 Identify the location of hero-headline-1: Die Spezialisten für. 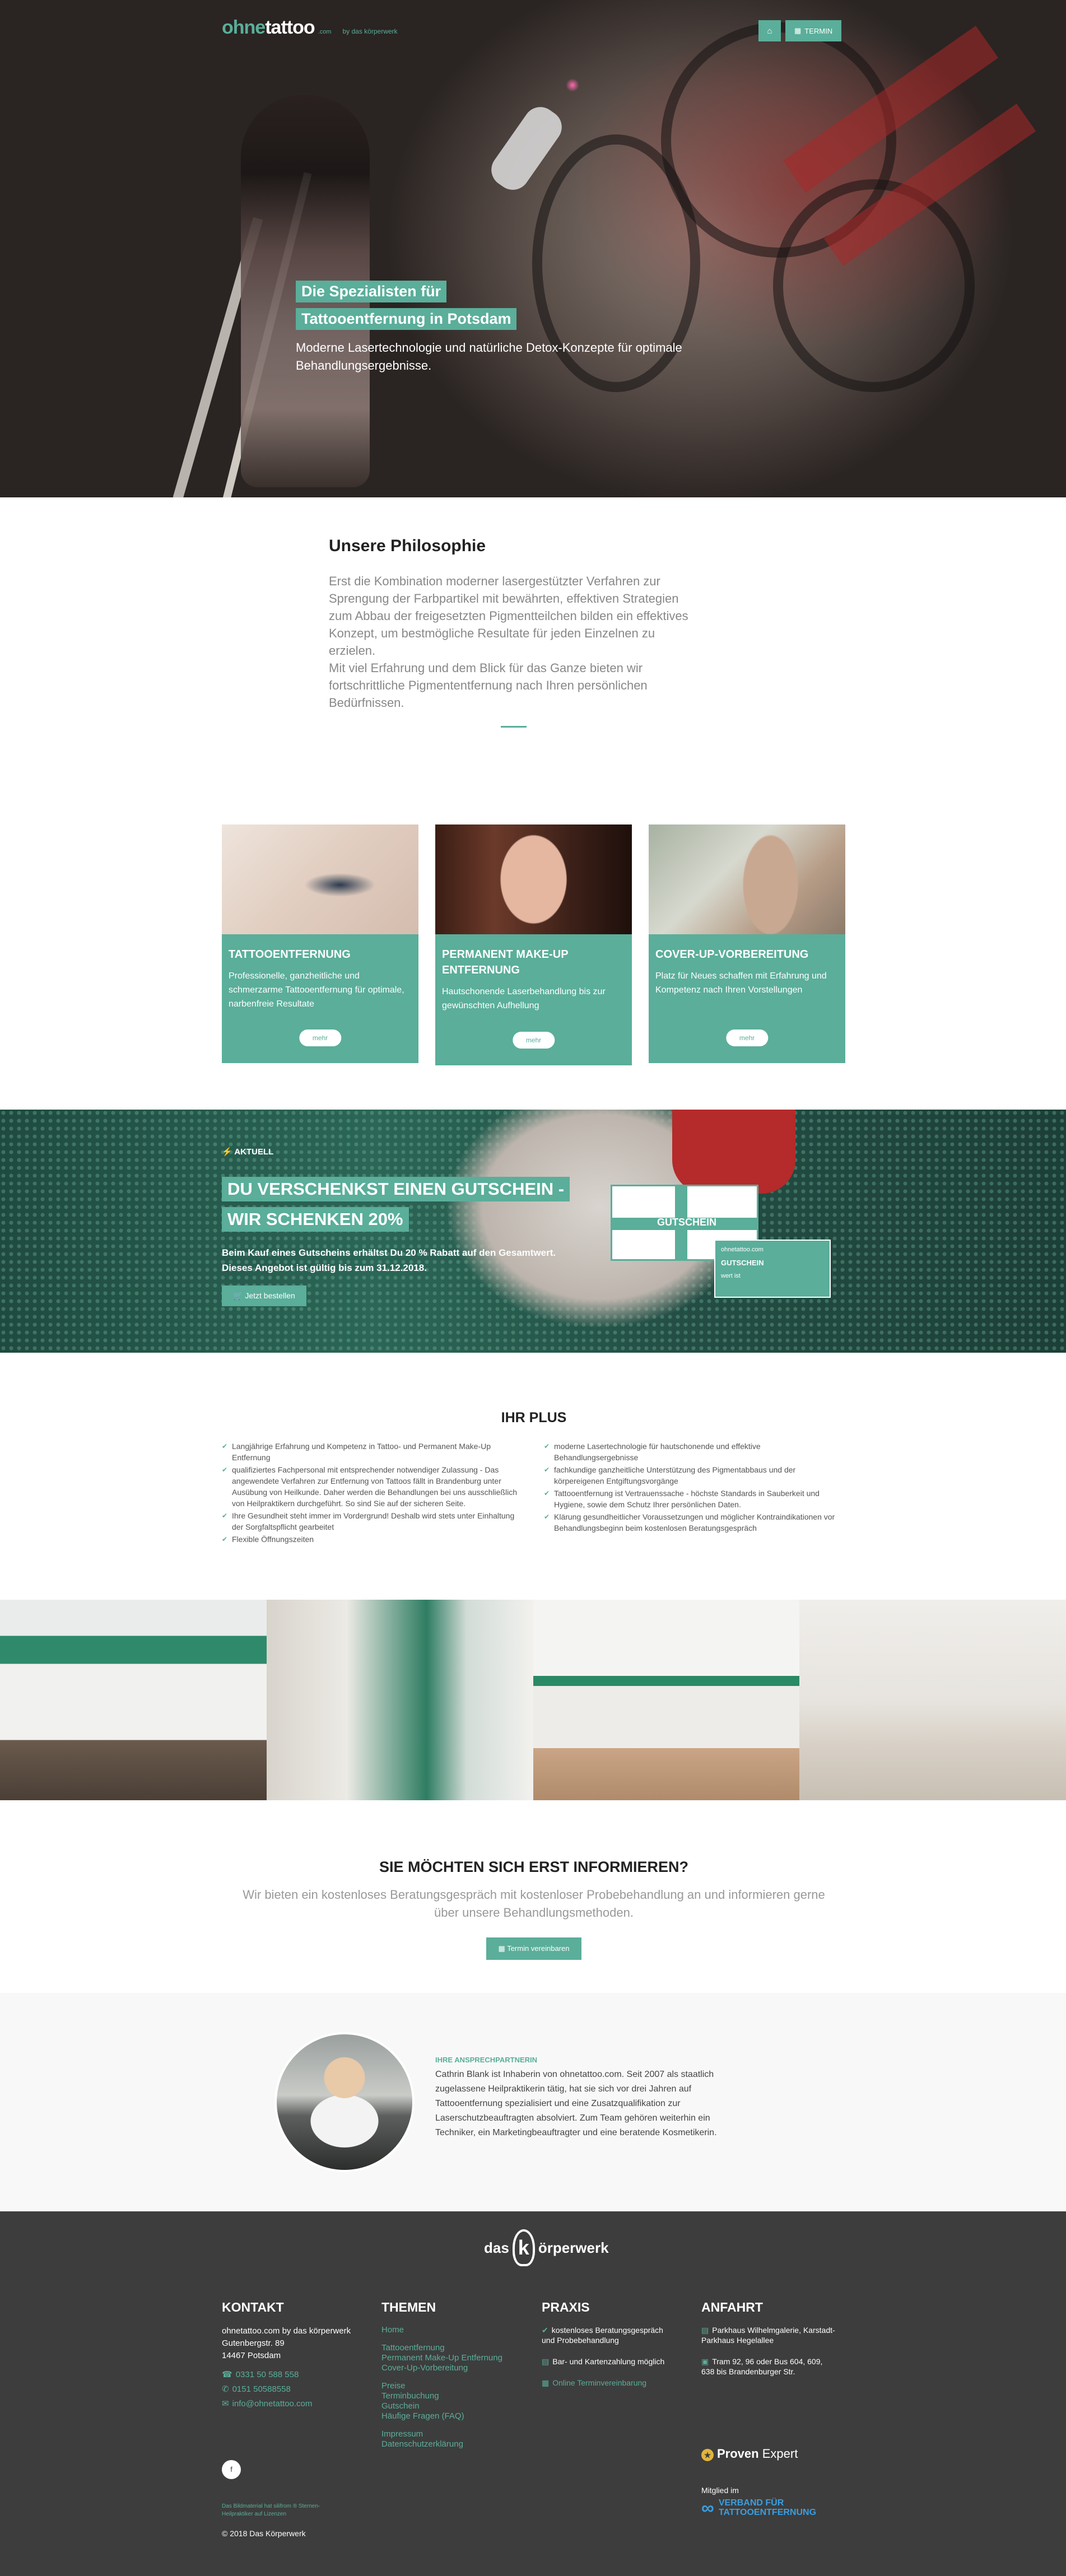
(371, 291).